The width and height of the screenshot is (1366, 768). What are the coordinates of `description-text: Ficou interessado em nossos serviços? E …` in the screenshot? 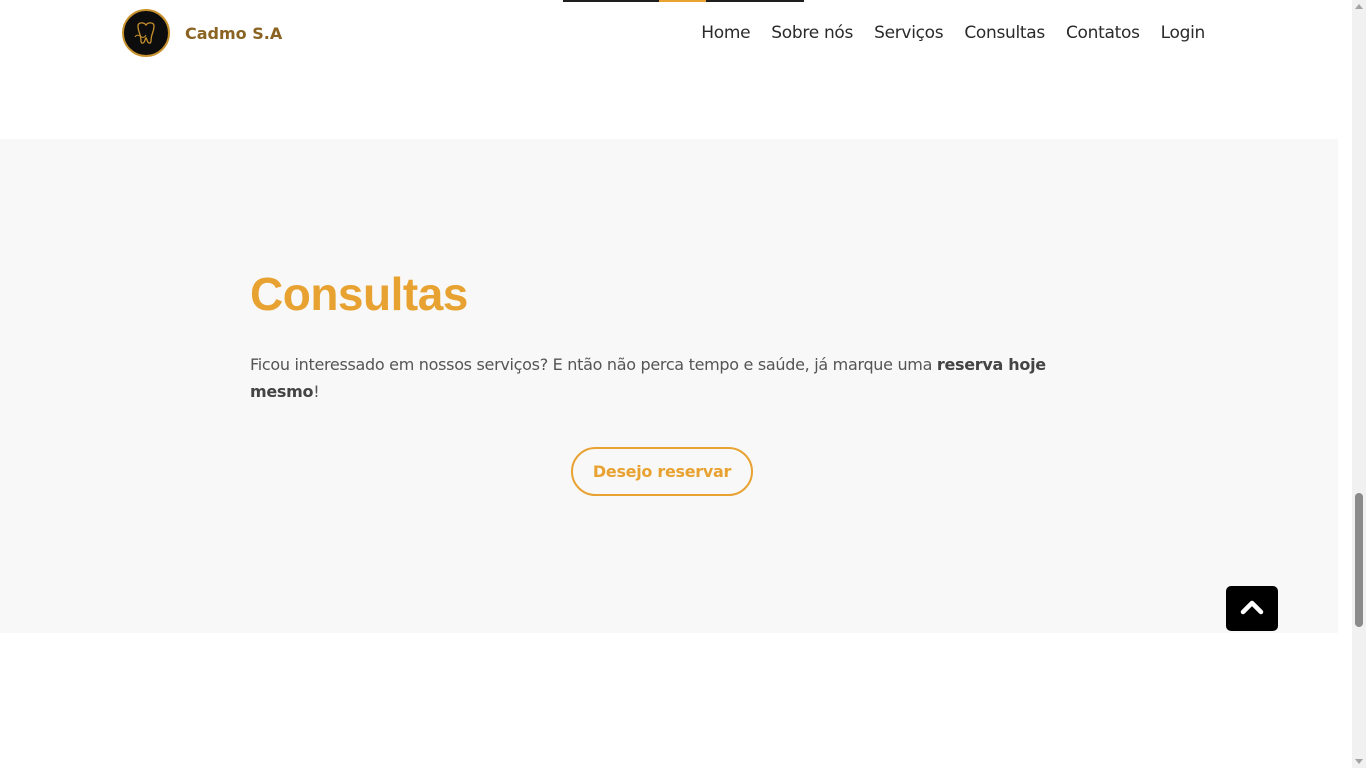 It's located at (593, 364).